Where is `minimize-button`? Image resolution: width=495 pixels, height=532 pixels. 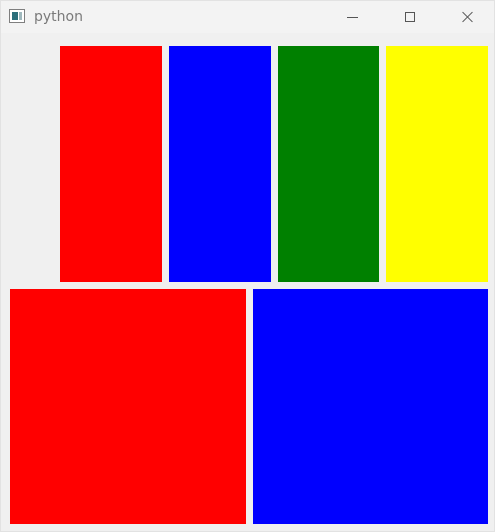 minimize-button is located at coordinates (352, 17).